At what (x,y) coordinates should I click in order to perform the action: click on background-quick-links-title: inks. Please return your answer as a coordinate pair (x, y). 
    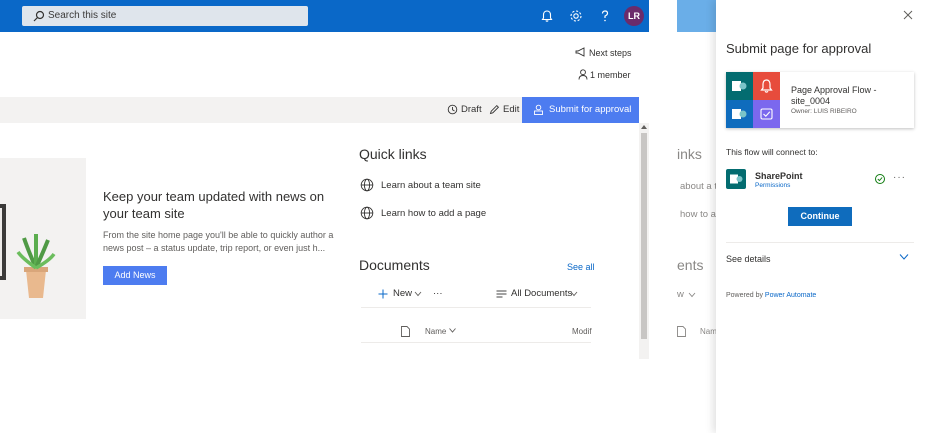
    Looking at the image, I should click on (689, 154).